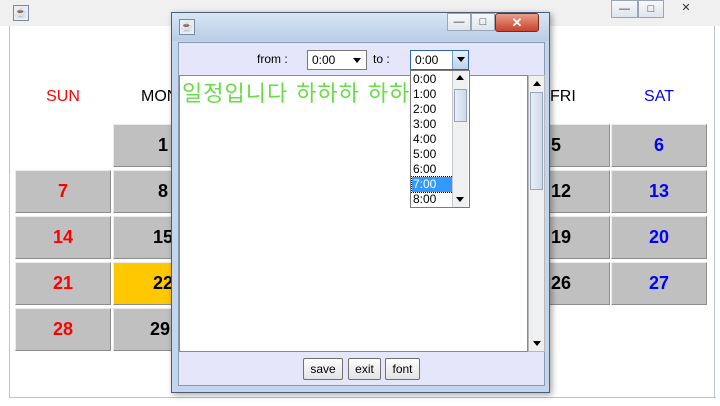 The height and width of the screenshot is (406, 720). I want to click on from-time-select: 0:00, so click(337, 60).